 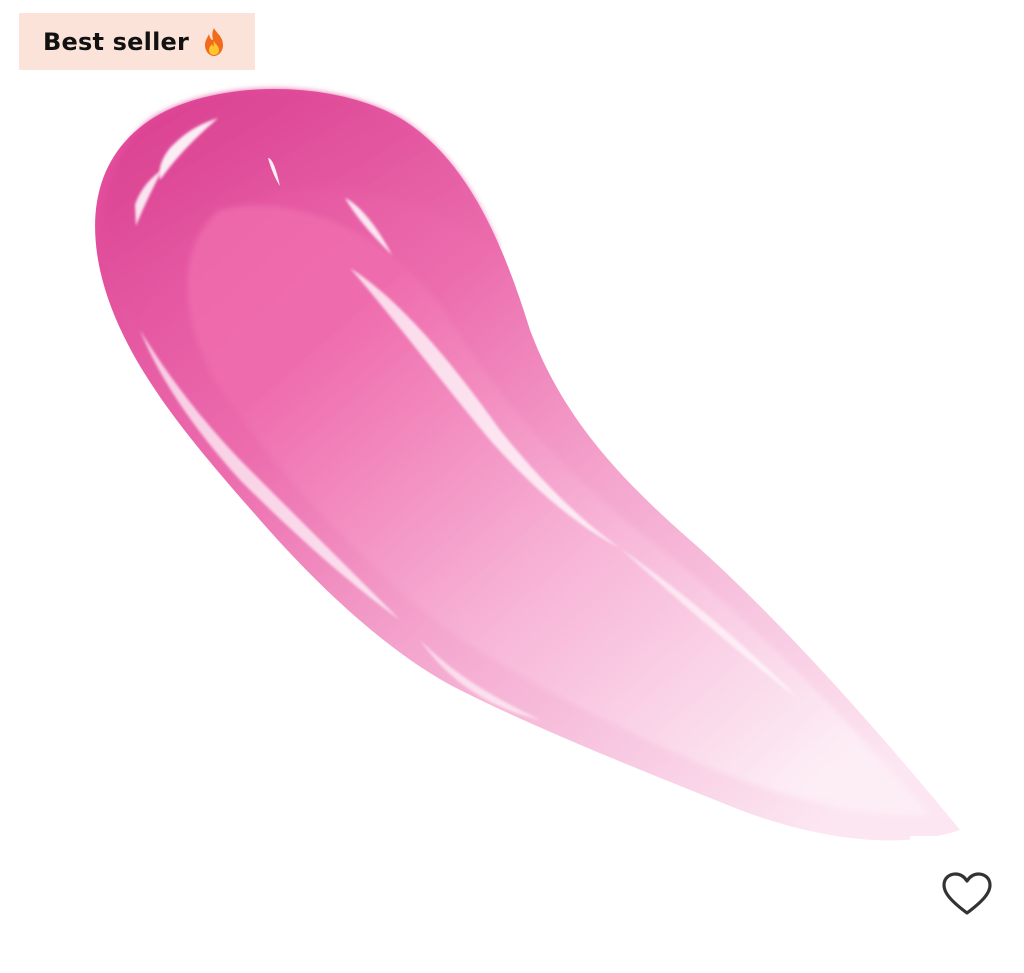 What do you see at coordinates (214, 42) in the screenshot?
I see `fire-icon` at bounding box center [214, 42].